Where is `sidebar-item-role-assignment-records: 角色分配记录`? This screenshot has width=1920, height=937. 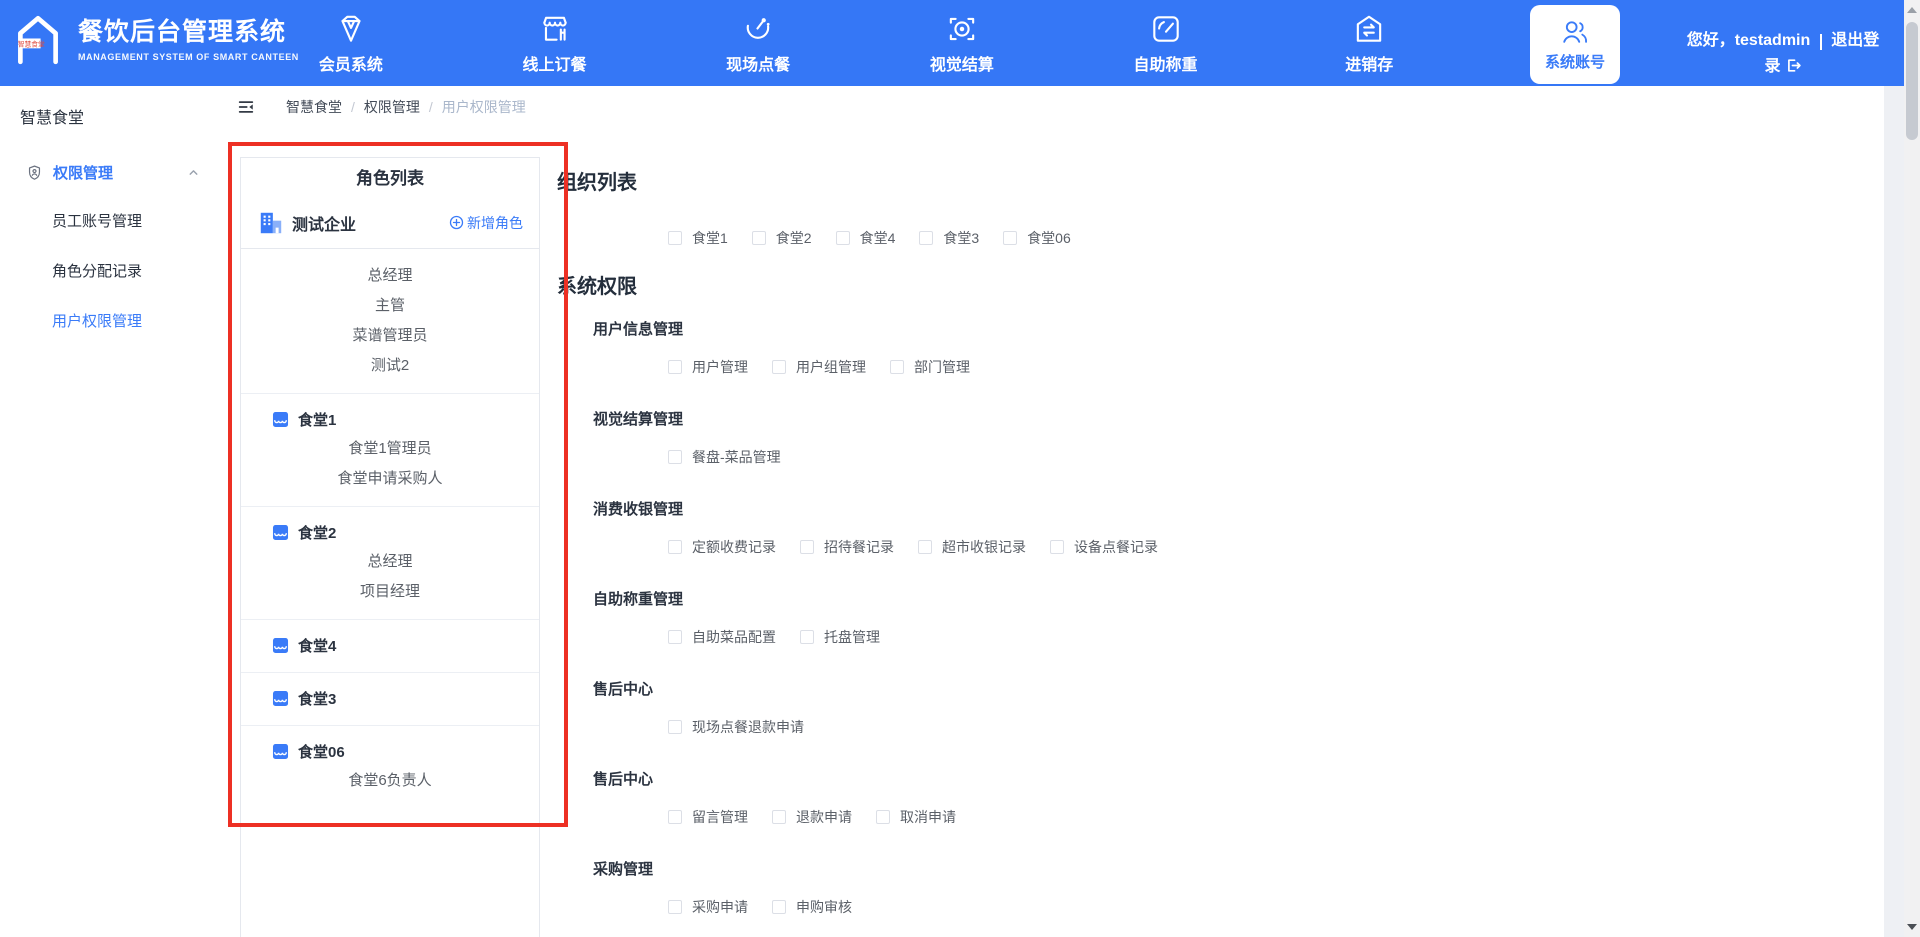 sidebar-item-role-assignment-records: 角色分配记录 is located at coordinates (110, 272).